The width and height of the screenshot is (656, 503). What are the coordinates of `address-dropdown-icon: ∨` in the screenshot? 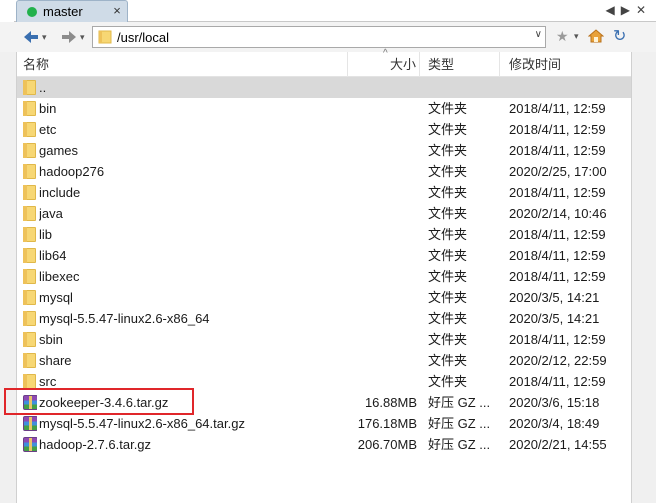 It's located at (538, 34).